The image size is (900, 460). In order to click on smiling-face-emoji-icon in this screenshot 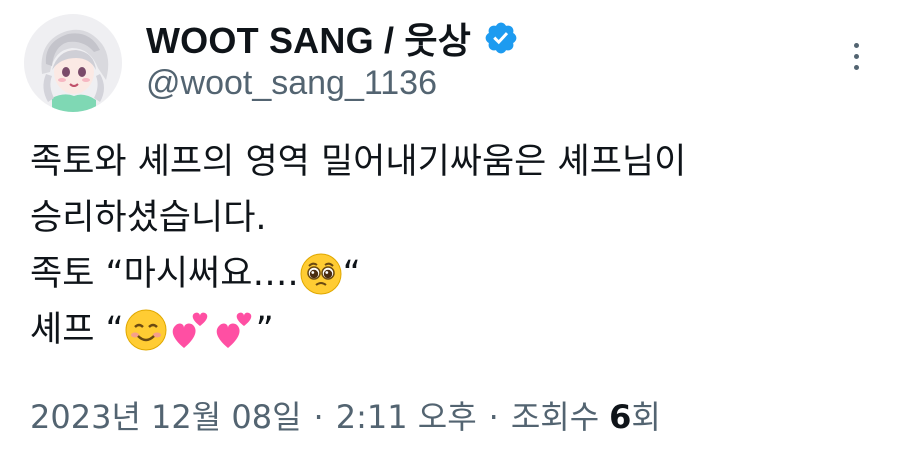, I will do `click(146, 330)`.